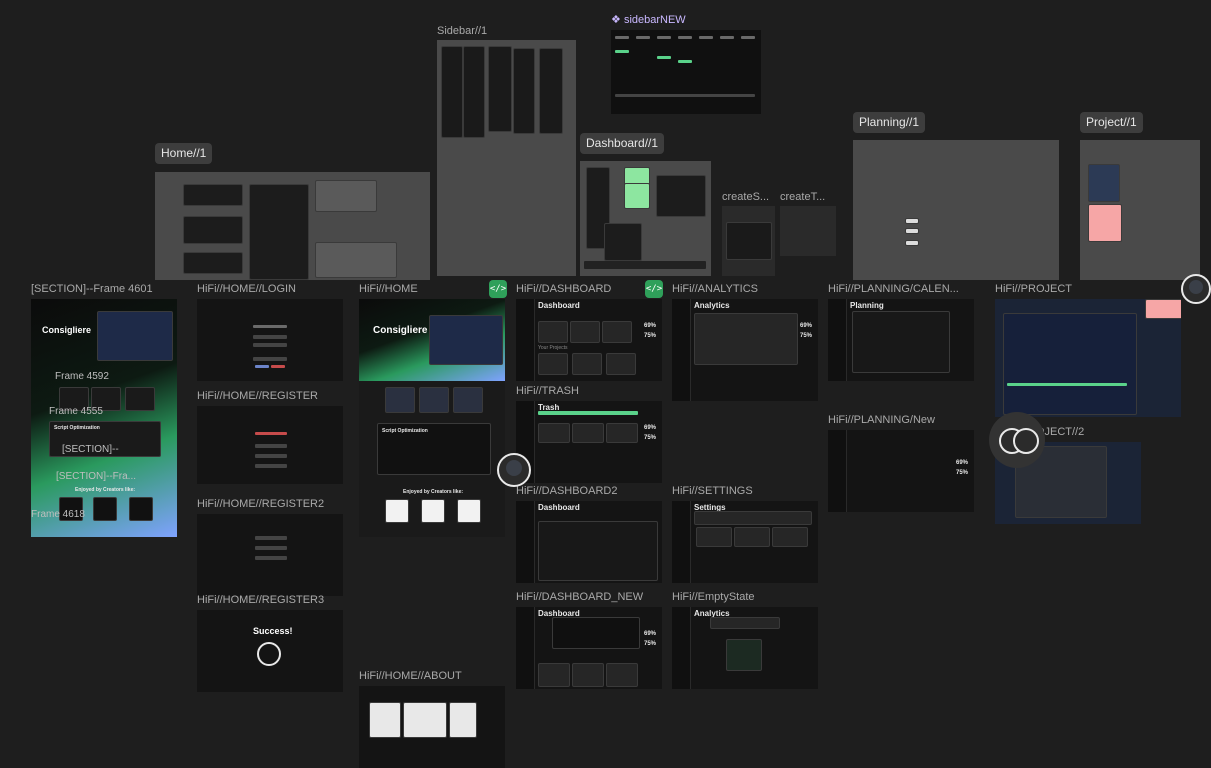 This screenshot has width=1211, height=768. I want to click on frame-project-hifi, so click(1088, 358).